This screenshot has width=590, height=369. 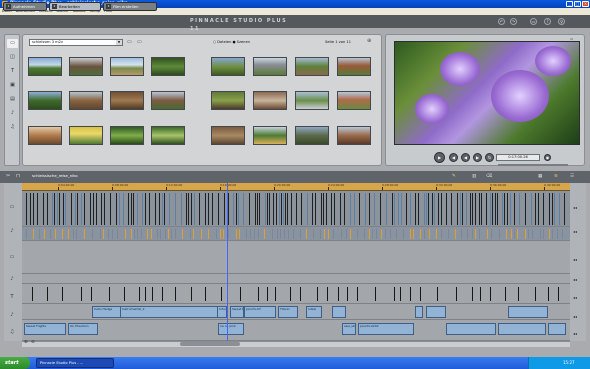 What do you see at coordinates (12, 71) in the screenshot?
I see `titles-icon: T` at bounding box center [12, 71].